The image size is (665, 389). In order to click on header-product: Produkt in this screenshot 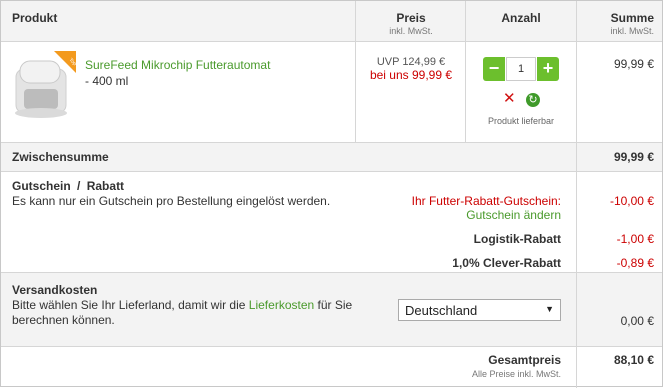, I will do `click(35, 18)`.